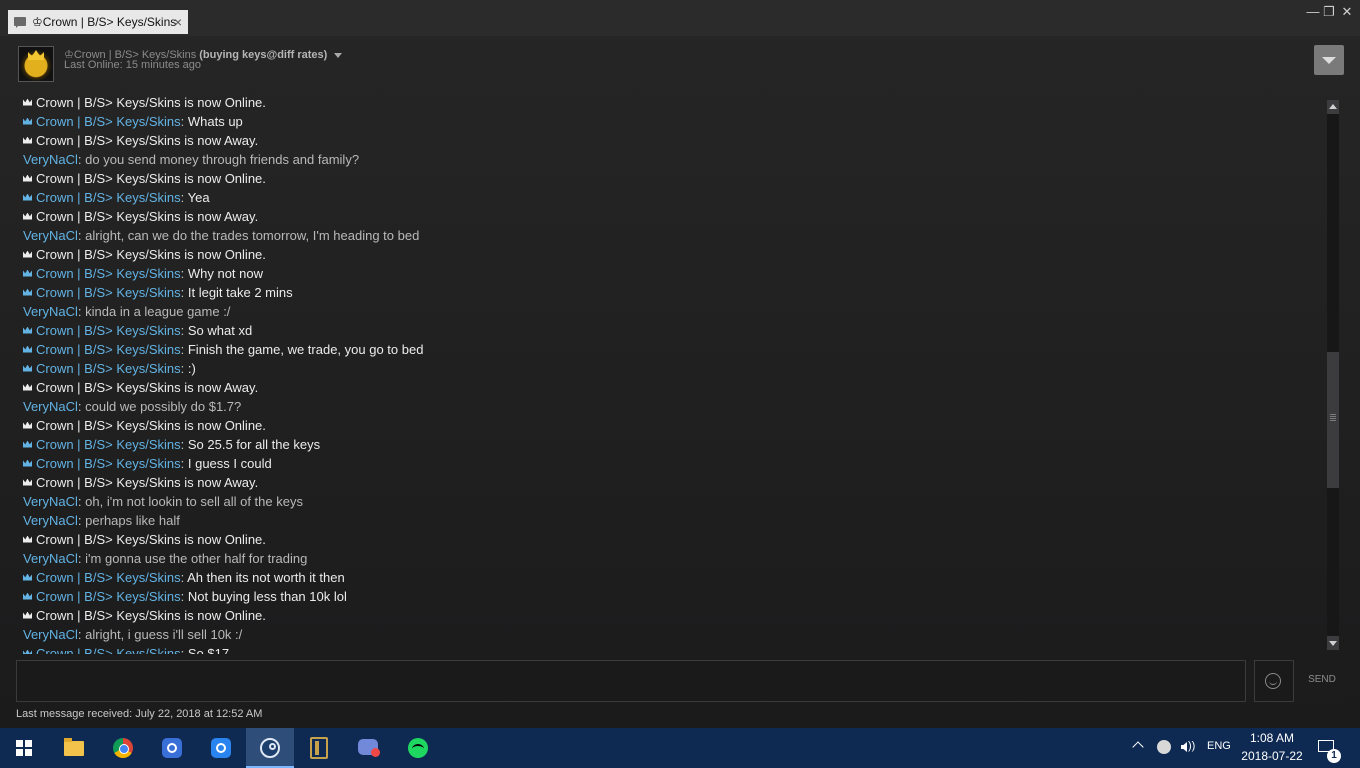  What do you see at coordinates (668, 520) in the screenshot?
I see `chat-message: VeryNaCl: perhaps like half` at bounding box center [668, 520].